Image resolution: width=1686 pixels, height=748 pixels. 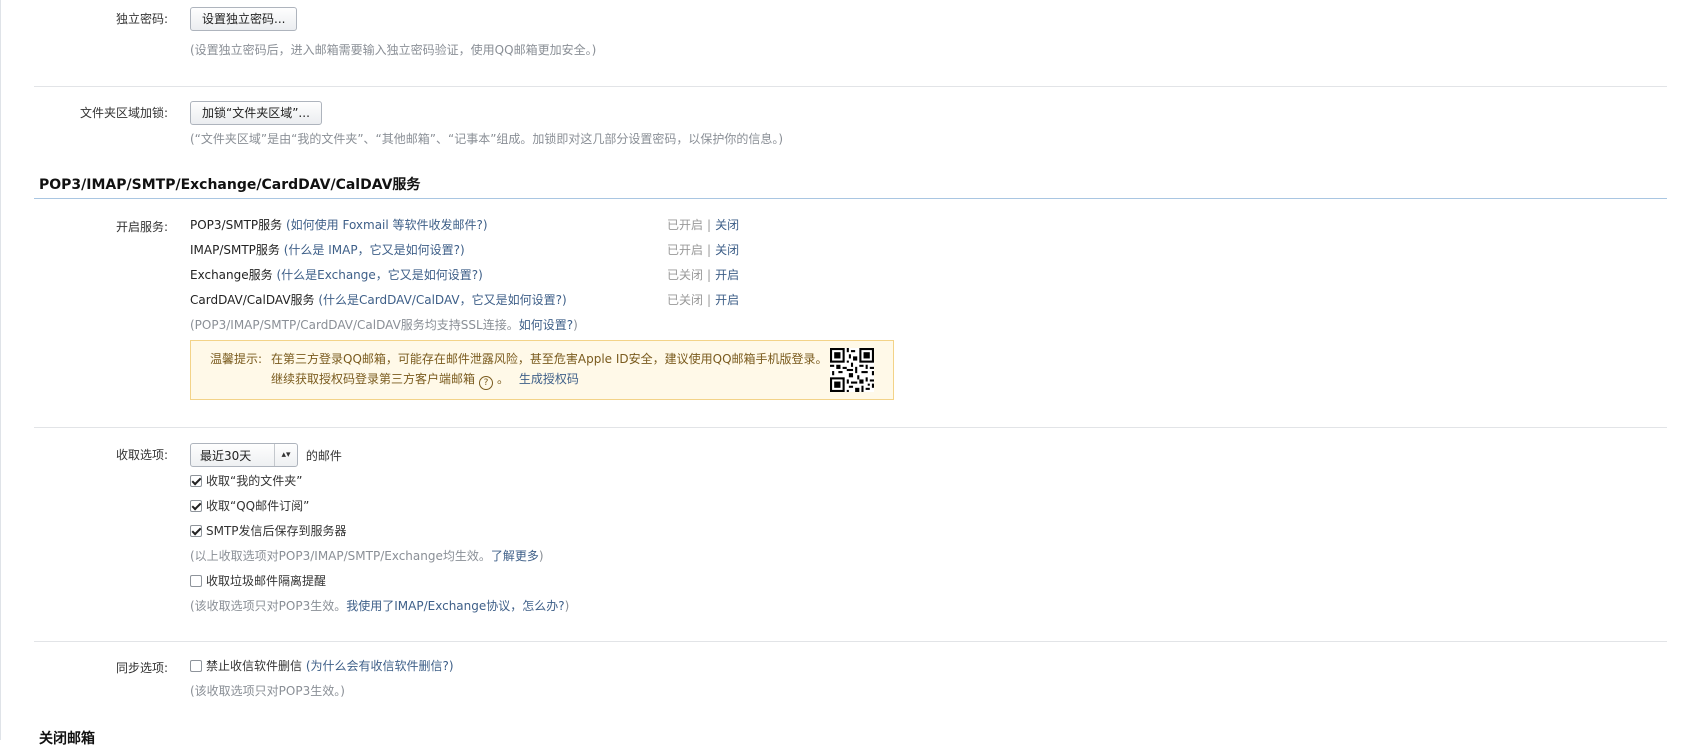 What do you see at coordinates (235, 250) in the screenshot?
I see `service-name: IMAP/SMTP服务` at bounding box center [235, 250].